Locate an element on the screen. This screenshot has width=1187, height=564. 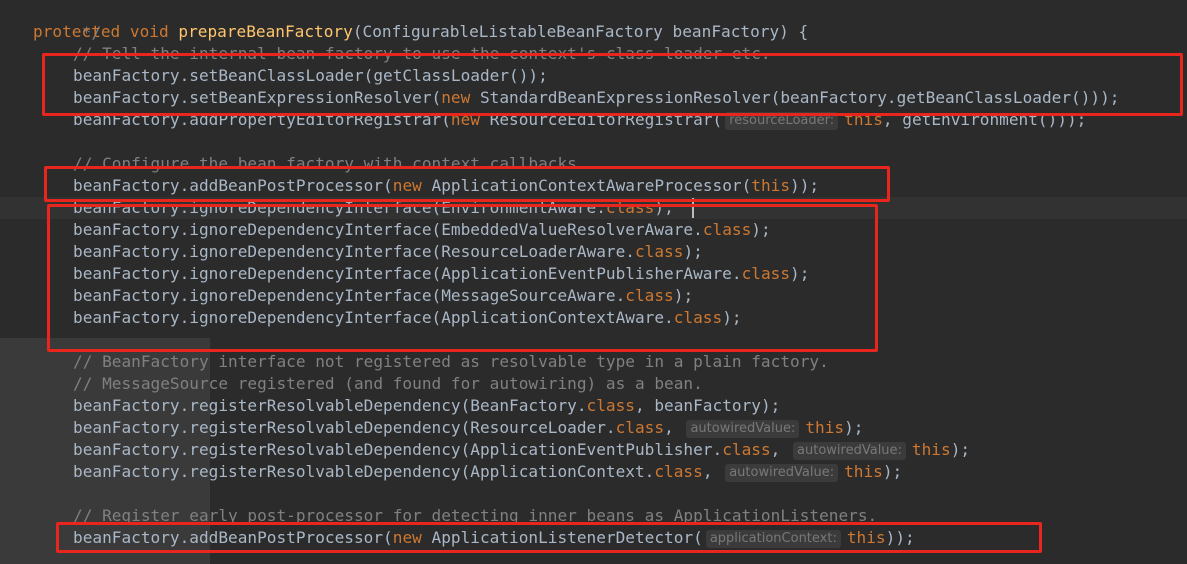
keyword-void: void is located at coordinates (149, 31).